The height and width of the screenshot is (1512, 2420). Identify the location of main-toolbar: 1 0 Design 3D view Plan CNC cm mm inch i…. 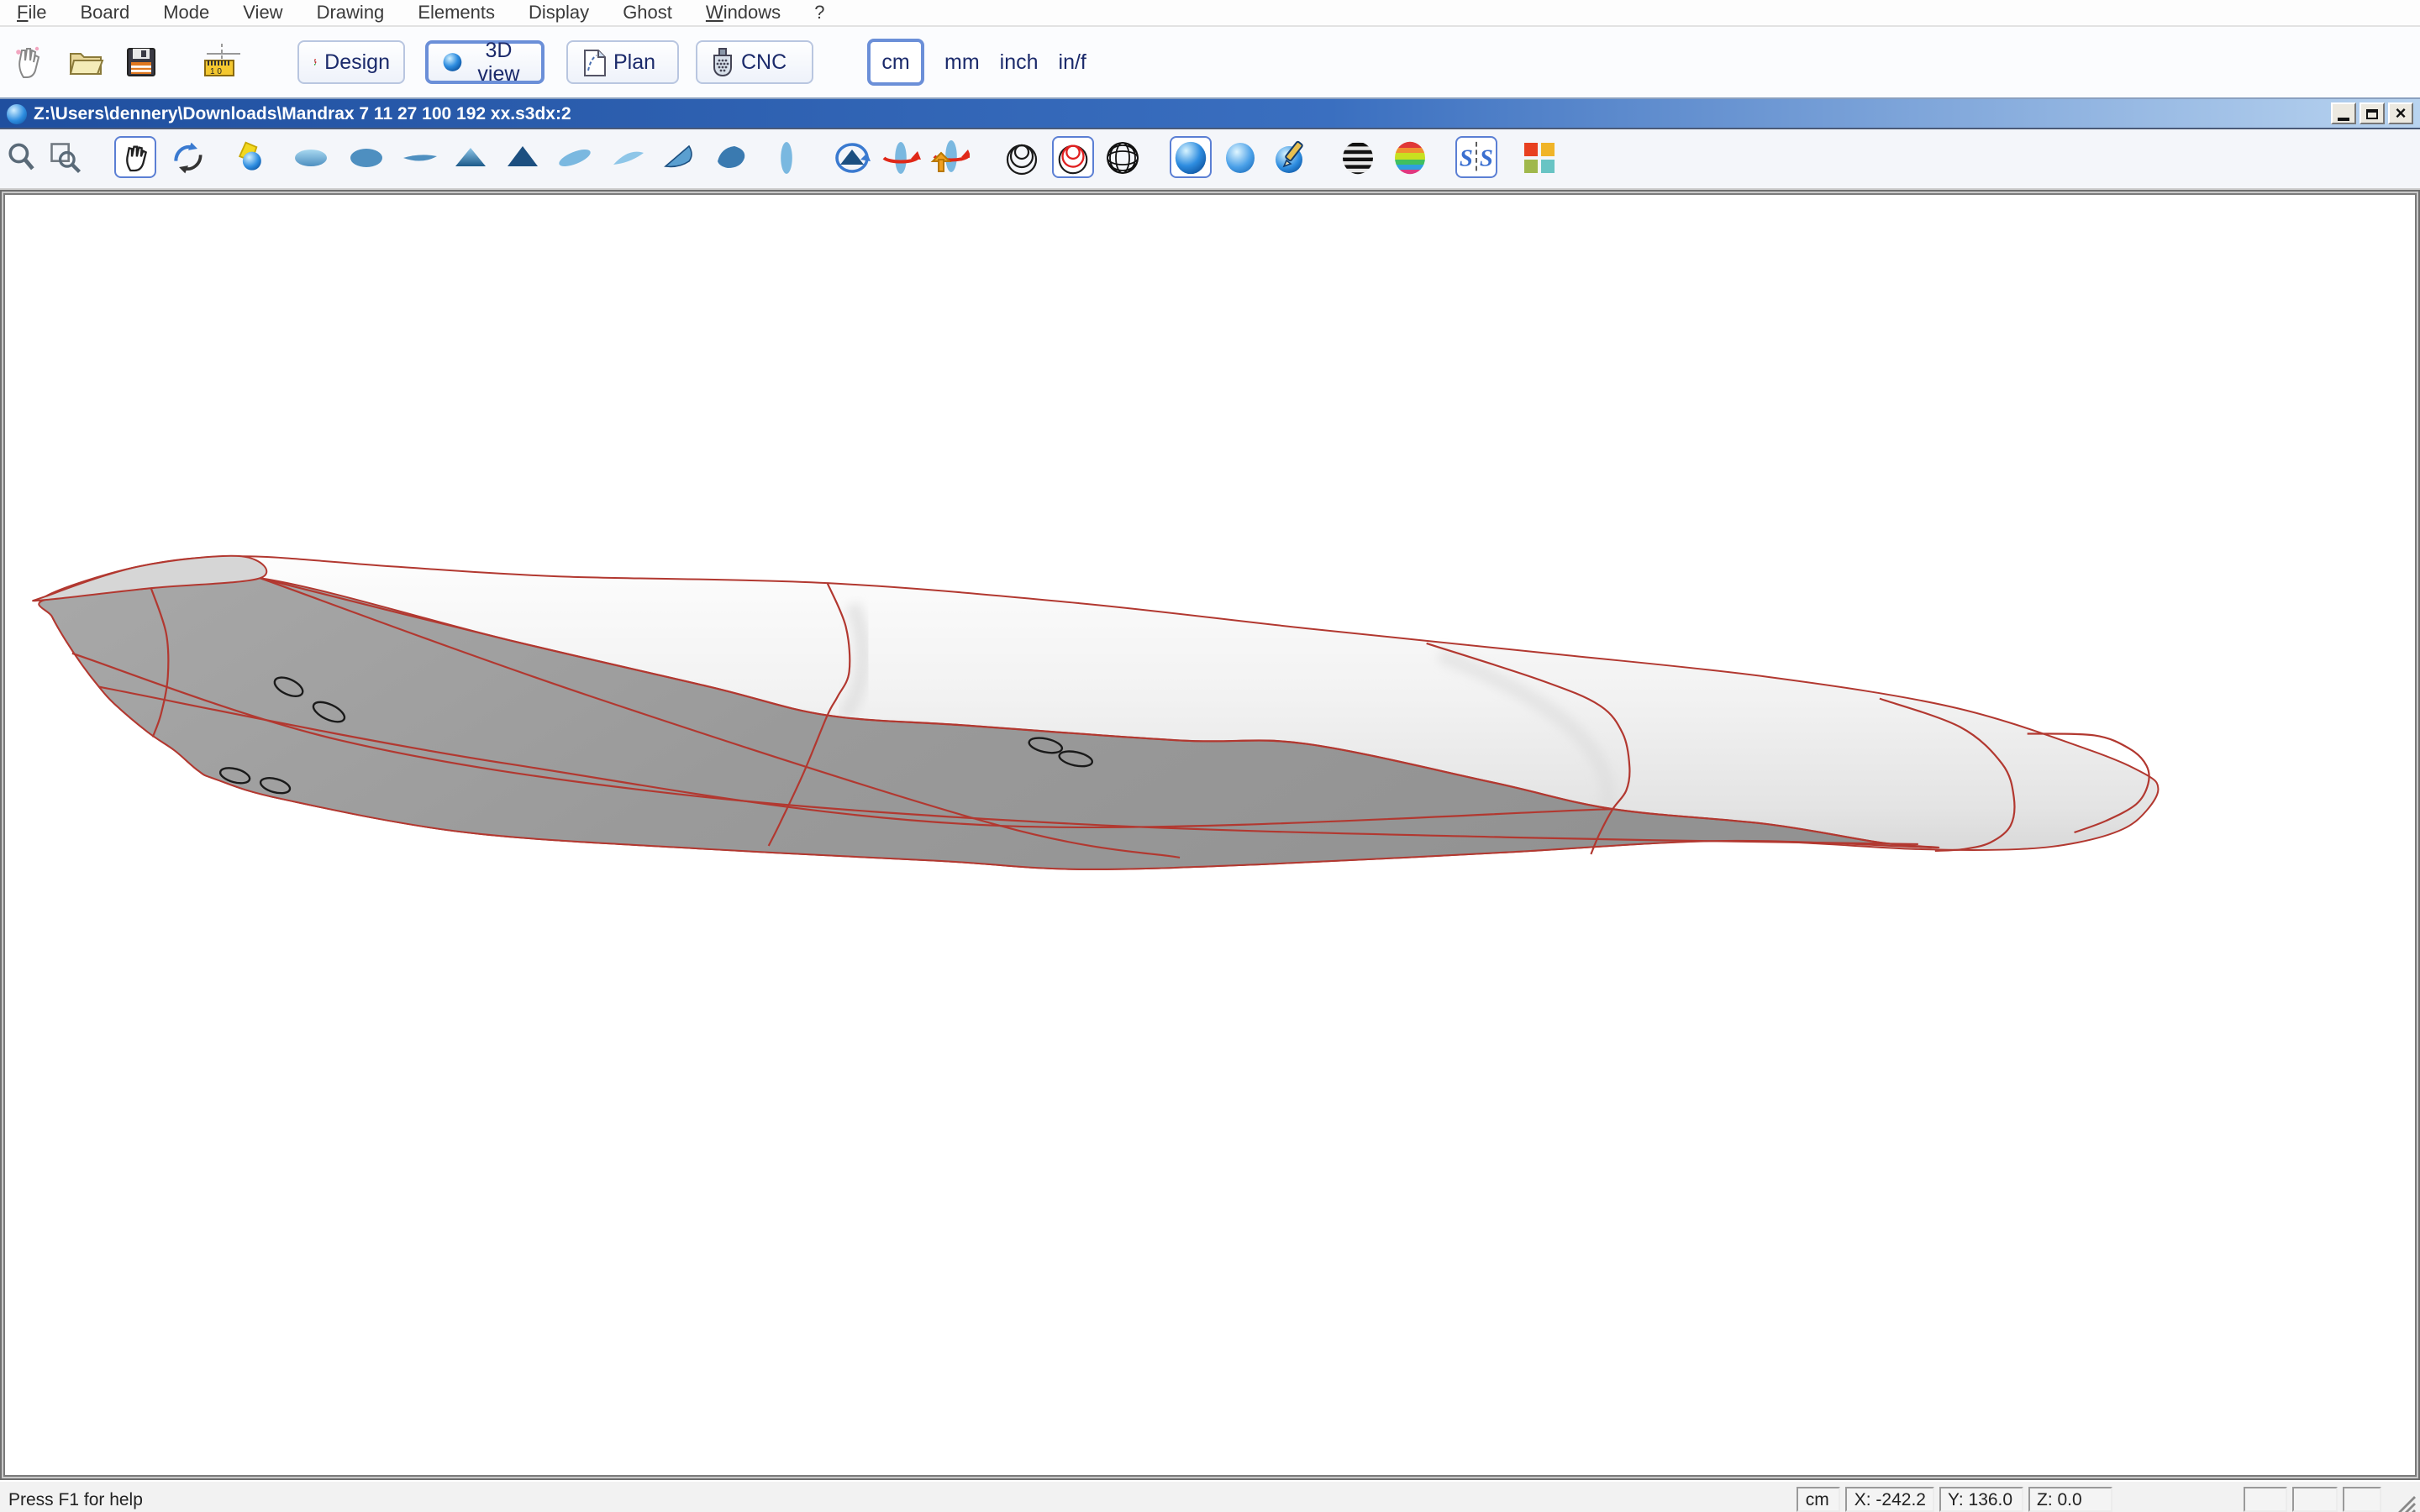
(1210, 62).